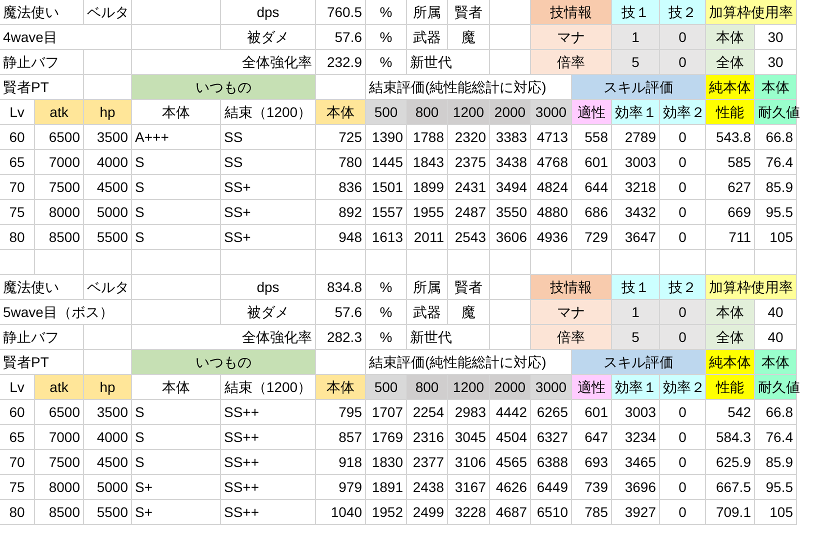 This screenshot has height=552, width=819. What do you see at coordinates (341, 287) in the screenshot?
I see `stat-value: 834.8` at bounding box center [341, 287].